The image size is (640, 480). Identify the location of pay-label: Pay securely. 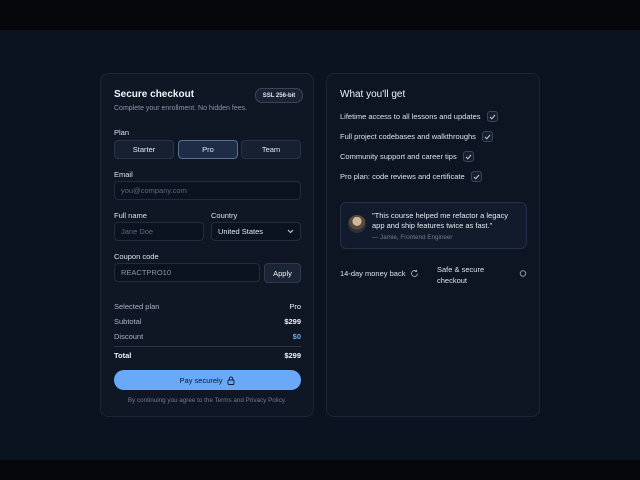
(201, 380).